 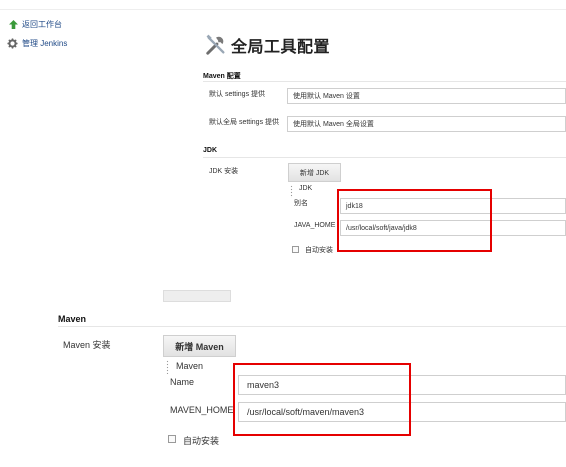 I want to click on settings-provider-select: 使用默认 Maven 设置, so click(x=426, y=96).